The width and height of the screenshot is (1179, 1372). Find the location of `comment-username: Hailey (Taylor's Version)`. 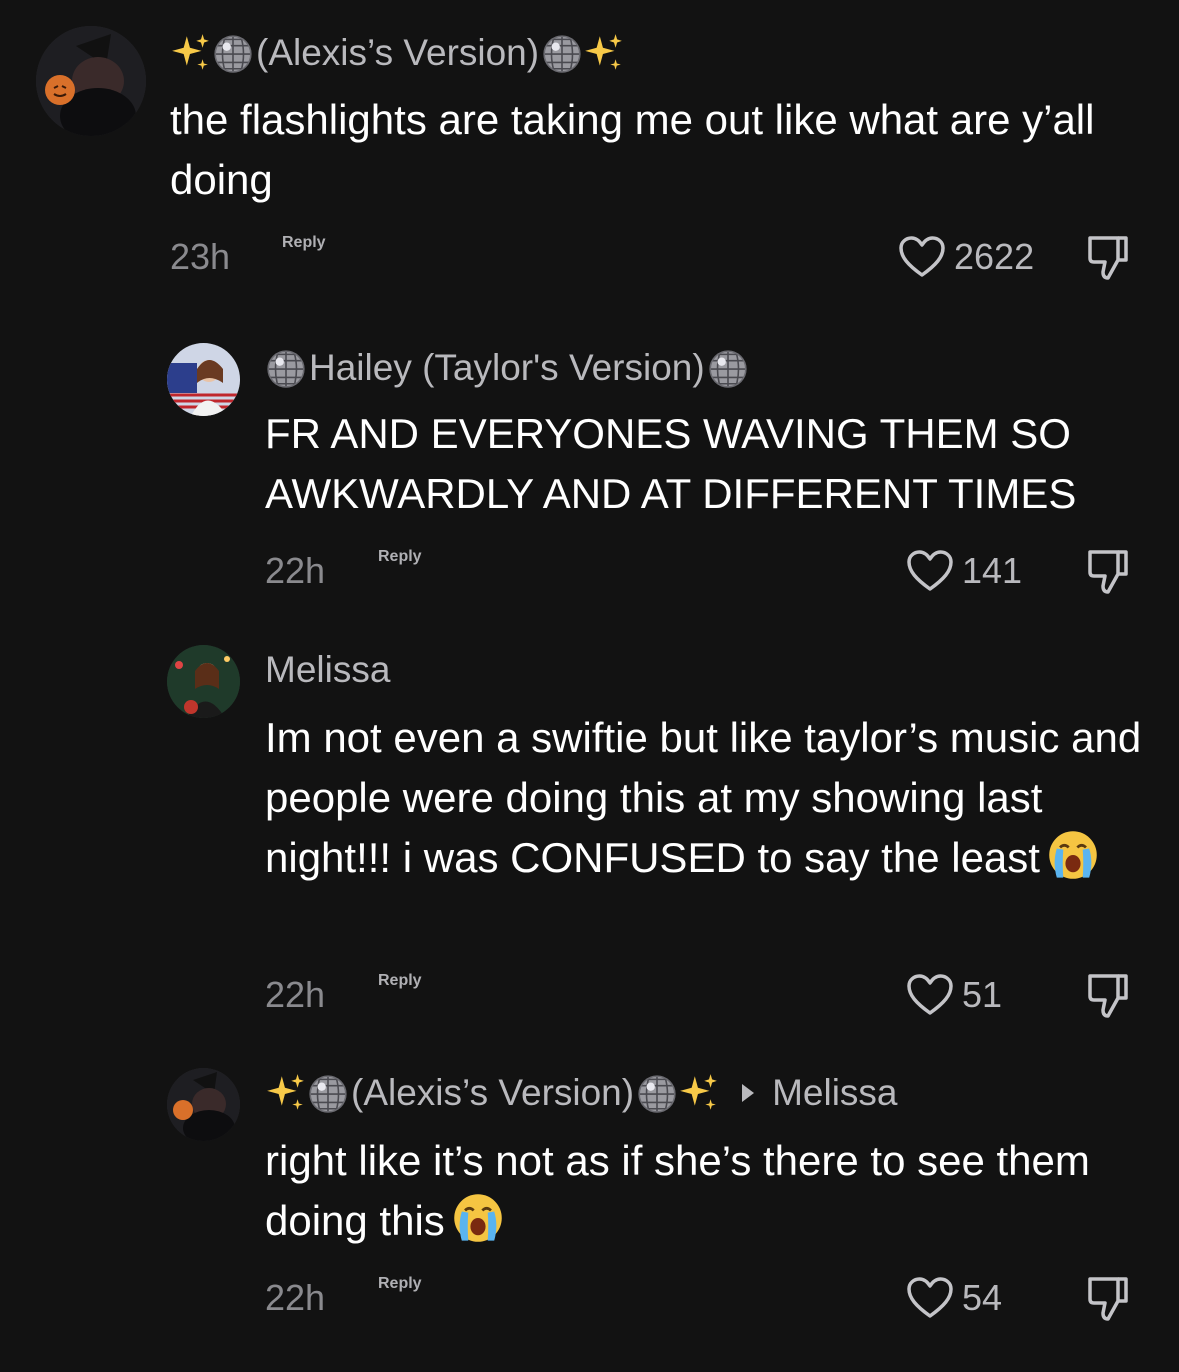

comment-username: Hailey (Taylor's Version) is located at coordinates (507, 368).